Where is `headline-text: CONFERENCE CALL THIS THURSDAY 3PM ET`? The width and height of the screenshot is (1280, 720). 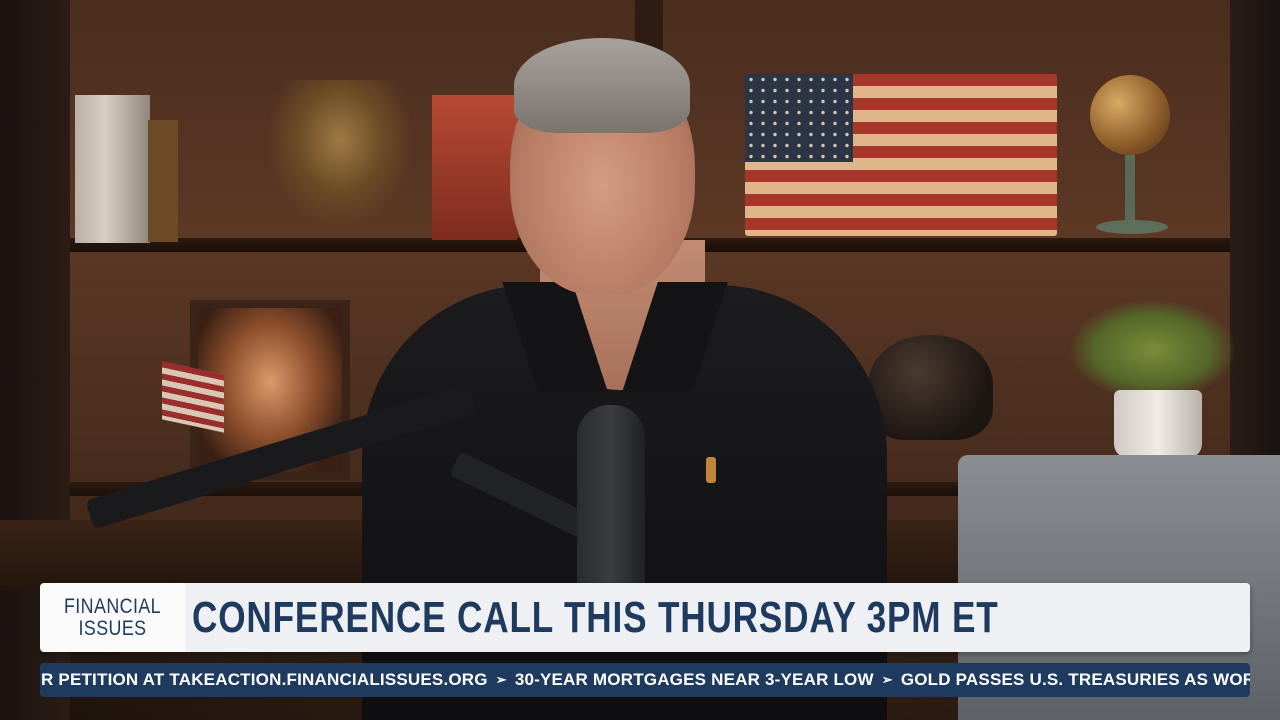
headline-text: CONFERENCE CALL THIS THURSDAY 3PM ET is located at coordinates (595, 617).